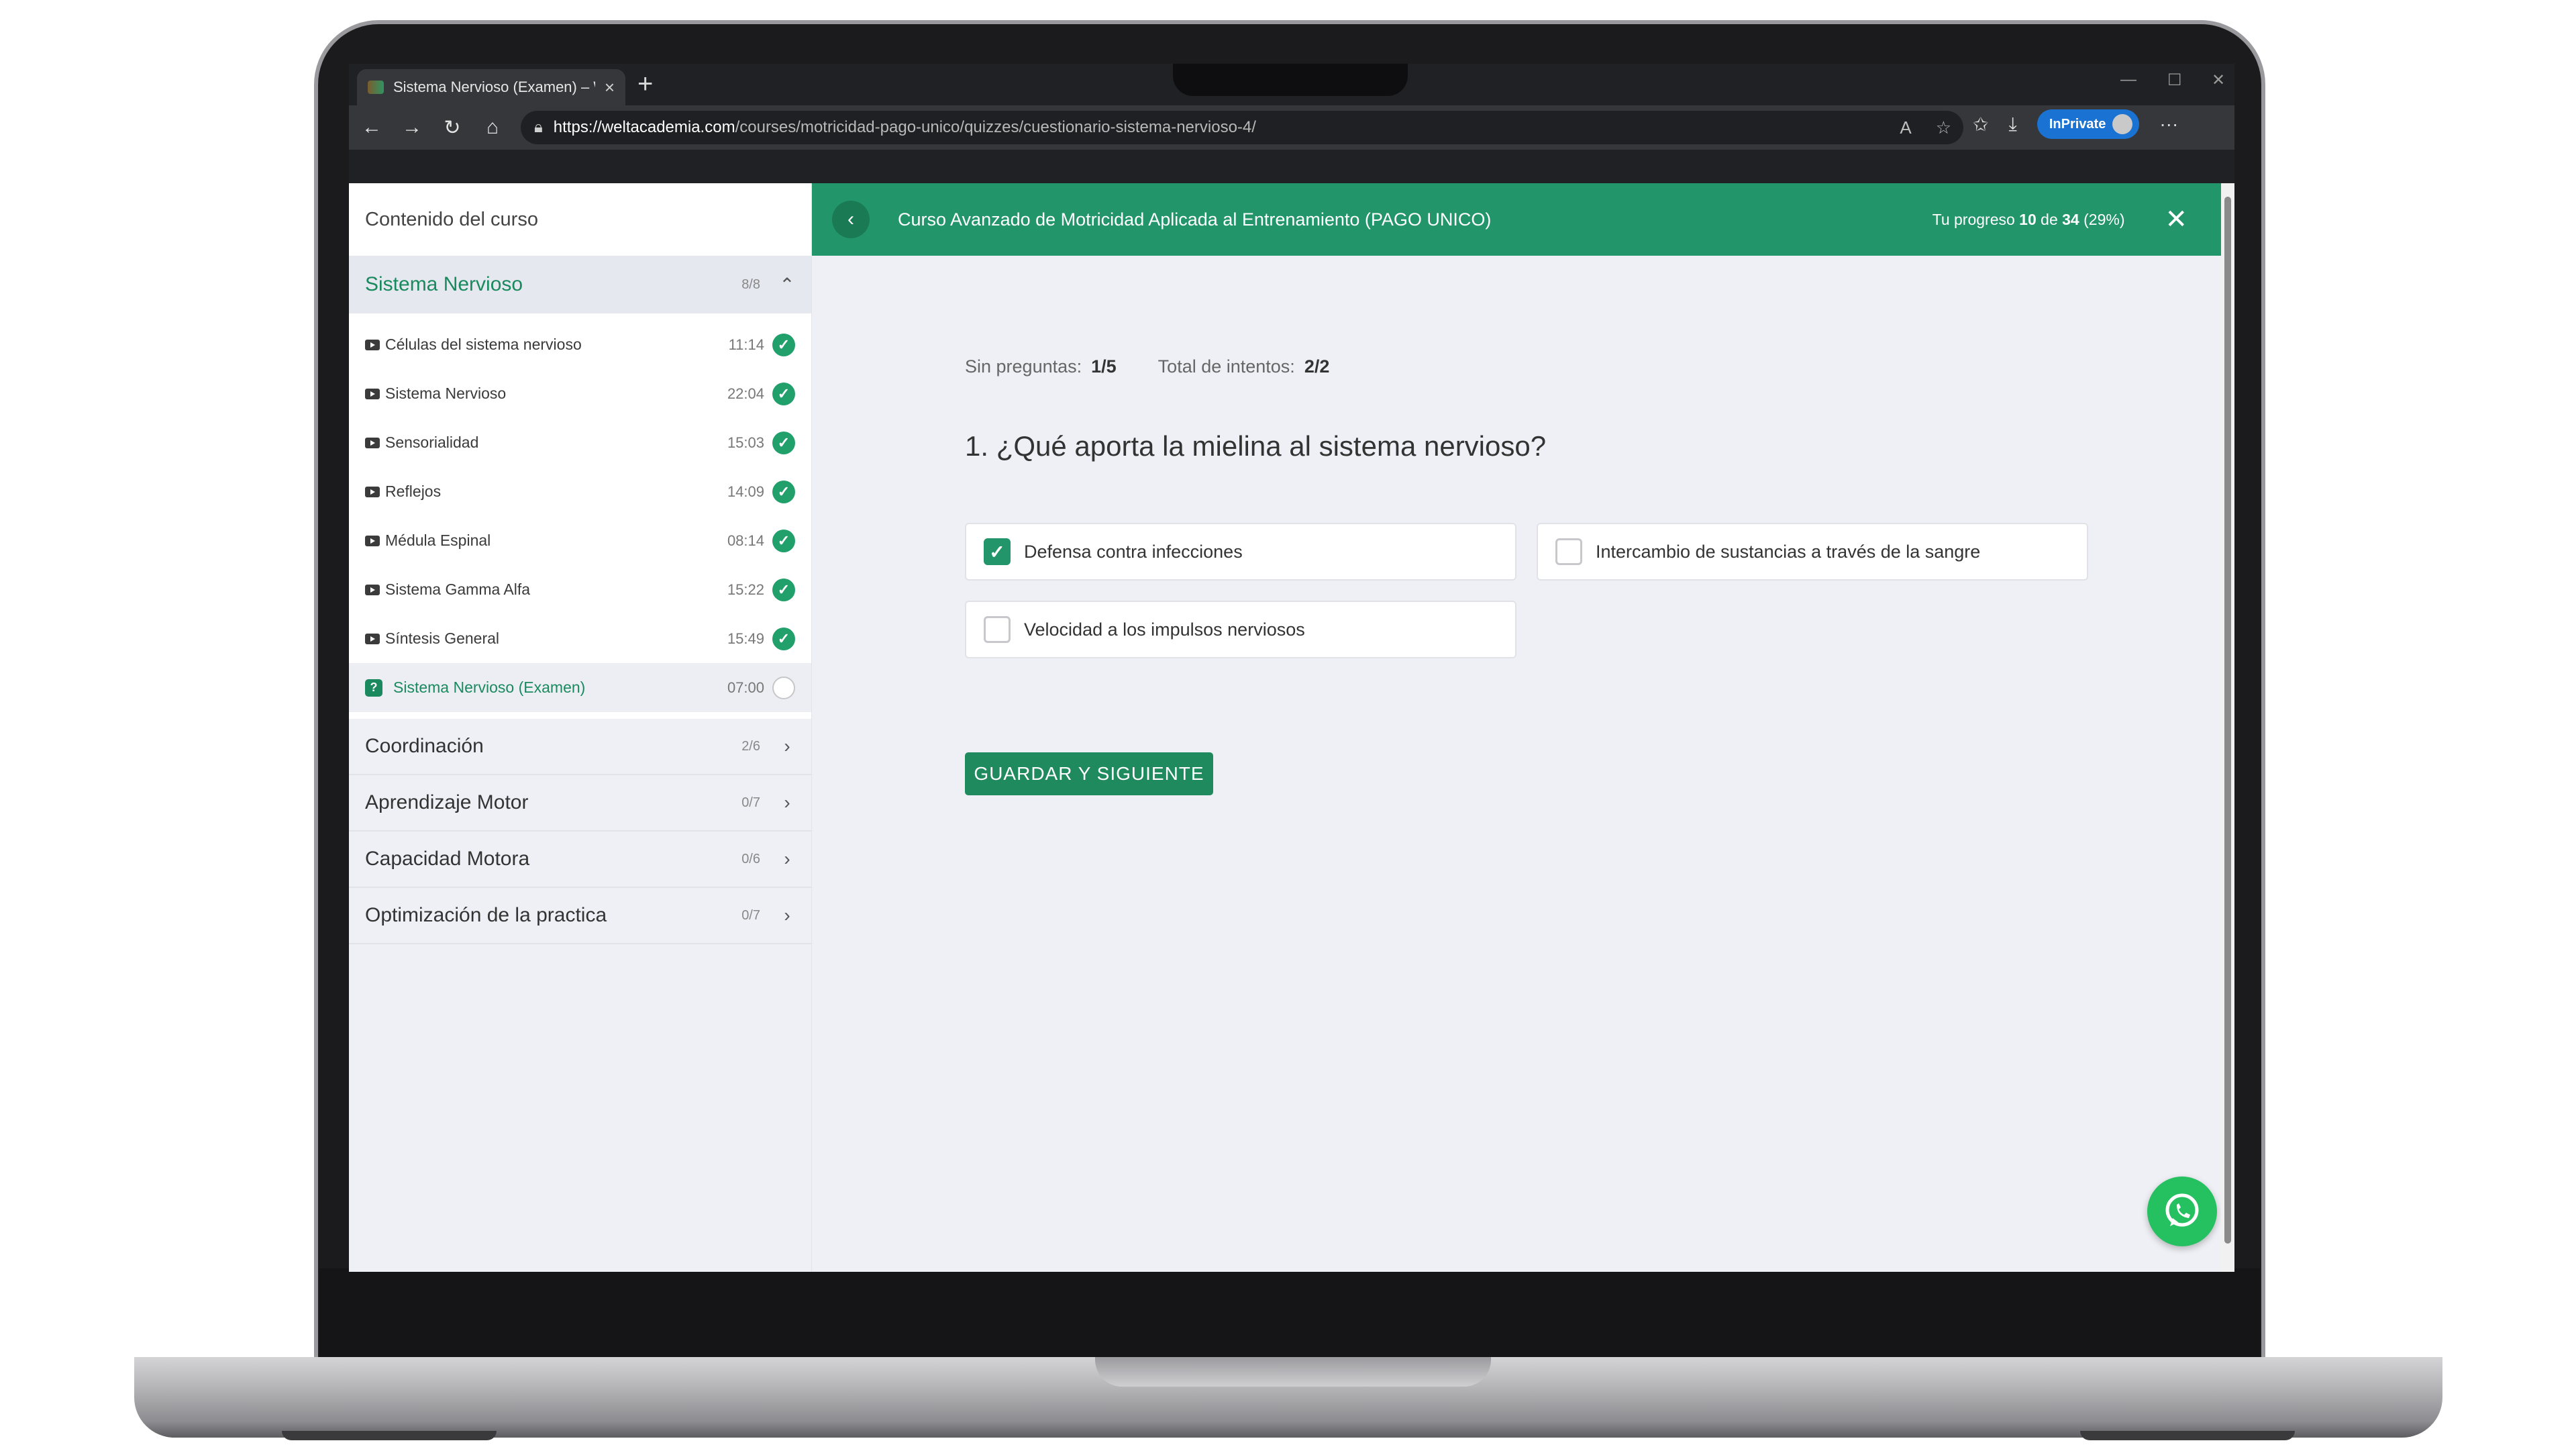  Describe the element at coordinates (580, 540) in the screenshot. I see `lesson-item: Médula Espinal 08:14 ✓` at that location.